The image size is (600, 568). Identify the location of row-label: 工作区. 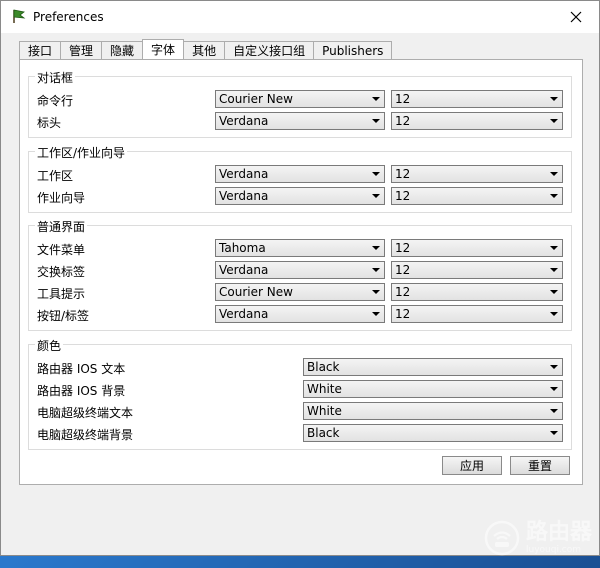
(55, 176).